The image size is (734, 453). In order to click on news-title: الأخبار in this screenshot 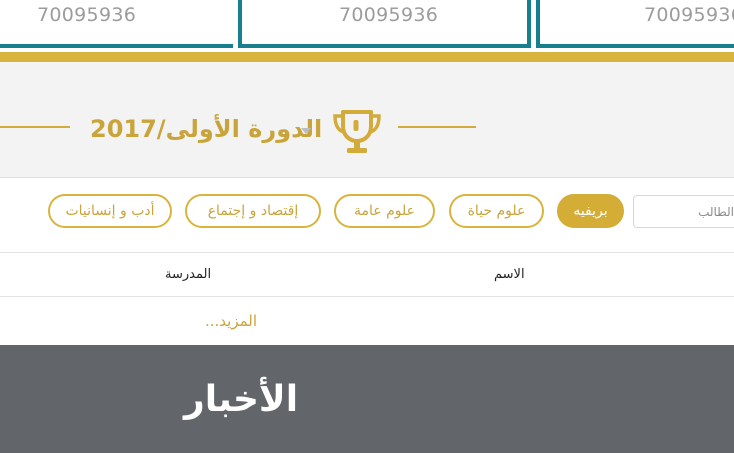, I will do `click(241, 399)`.